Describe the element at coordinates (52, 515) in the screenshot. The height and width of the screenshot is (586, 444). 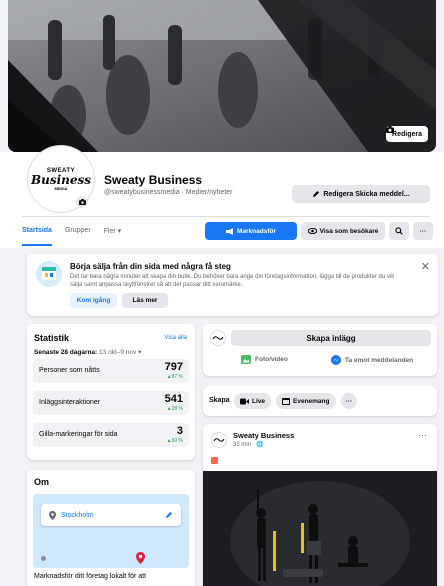
I see `location-pin-icon` at that location.